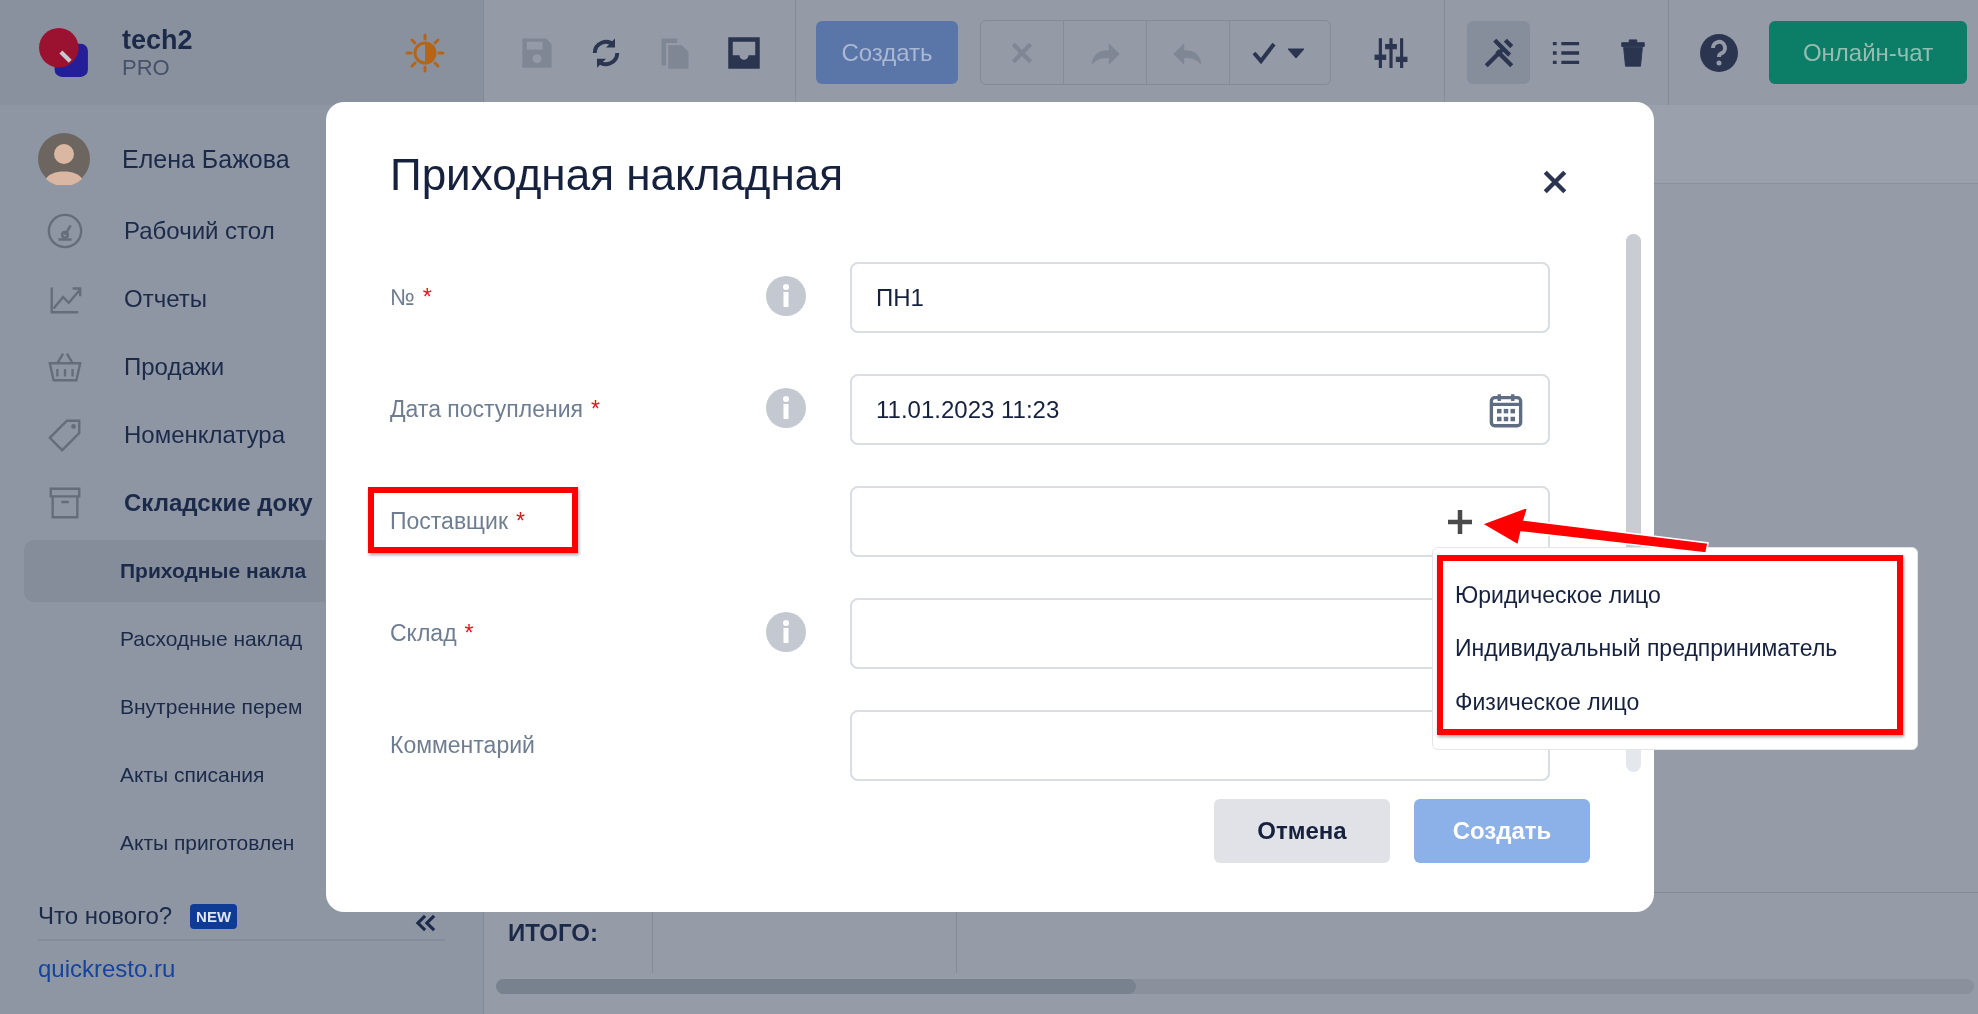 This screenshot has height=1014, width=1978. Describe the element at coordinates (211, 639) in the screenshot. I see `nav-subitem: Расходные наклад` at that location.